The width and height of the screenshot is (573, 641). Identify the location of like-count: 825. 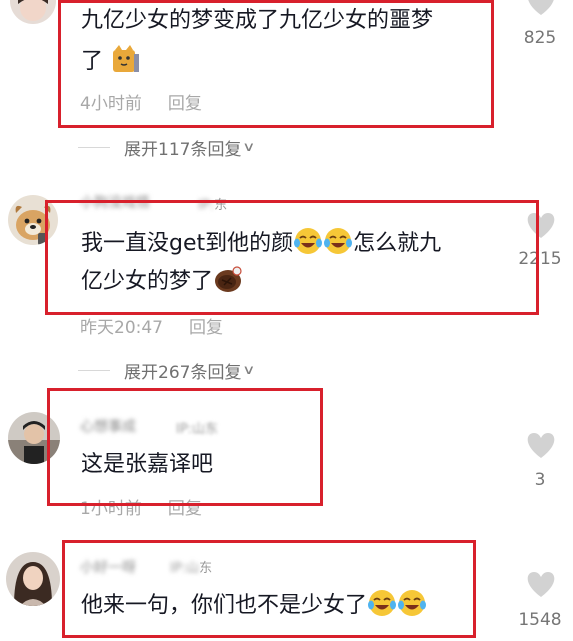
(540, 38).